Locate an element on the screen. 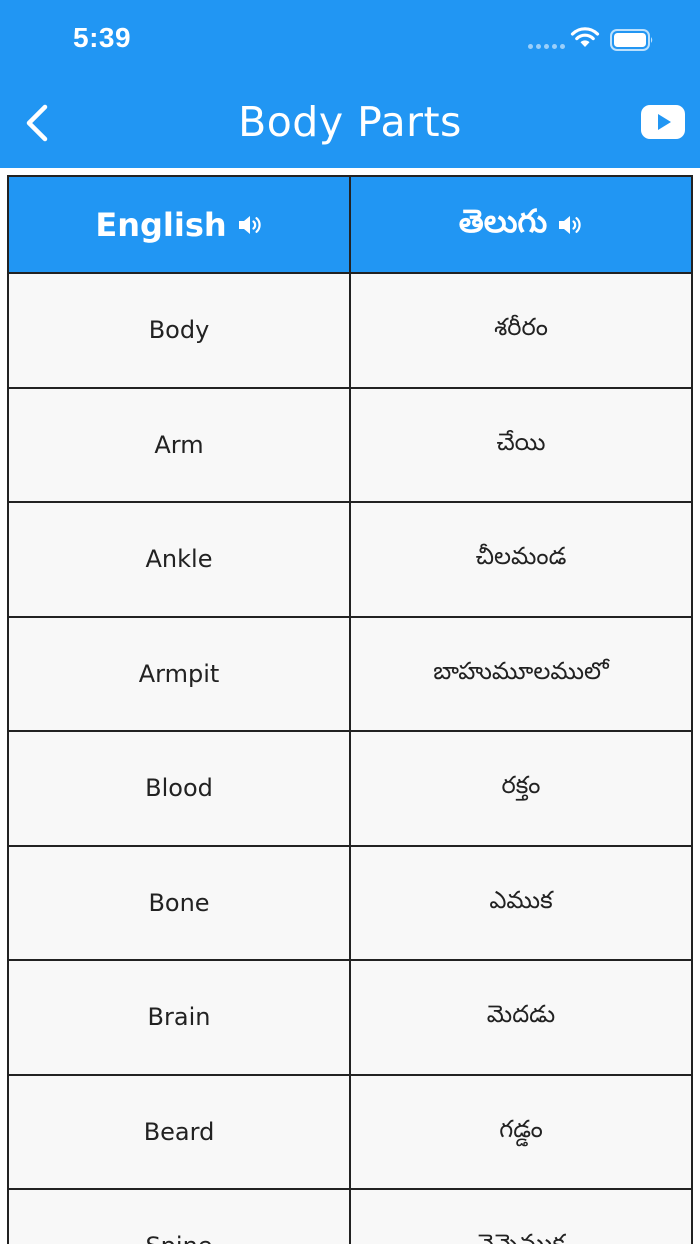 The image size is (700, 1244). column-label: English is located at coordinates (161, 224).